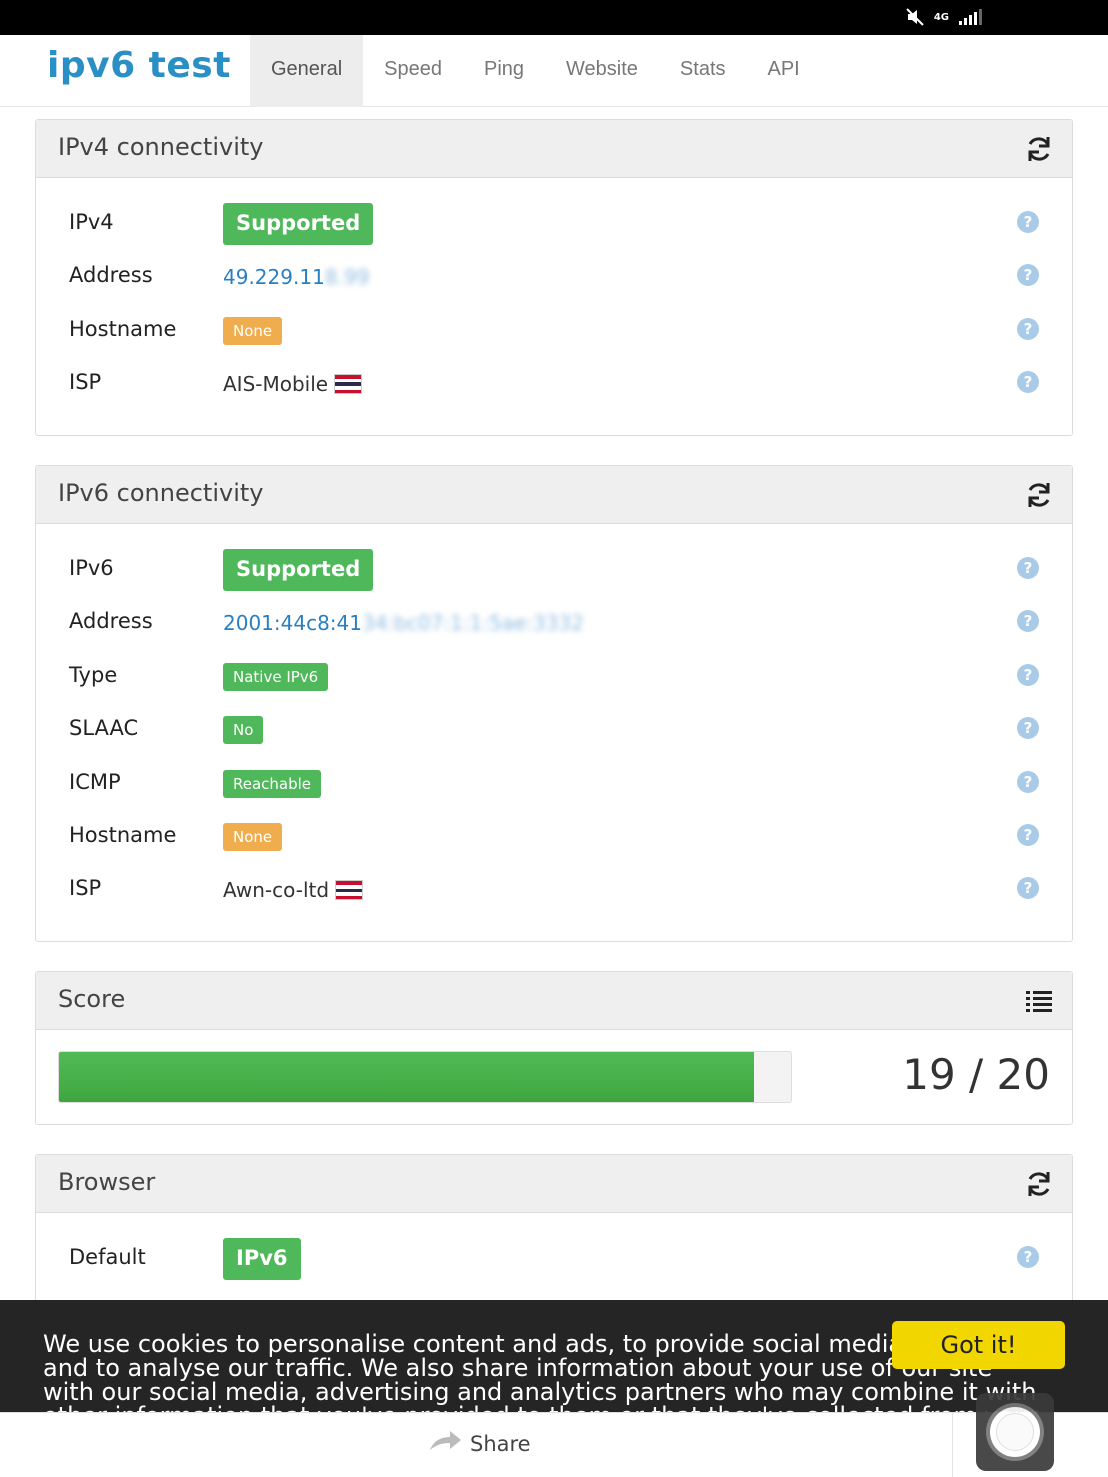 This screenshot has width=1108, height=1477. I want to click on row-label: Default, so click(107, 1257).